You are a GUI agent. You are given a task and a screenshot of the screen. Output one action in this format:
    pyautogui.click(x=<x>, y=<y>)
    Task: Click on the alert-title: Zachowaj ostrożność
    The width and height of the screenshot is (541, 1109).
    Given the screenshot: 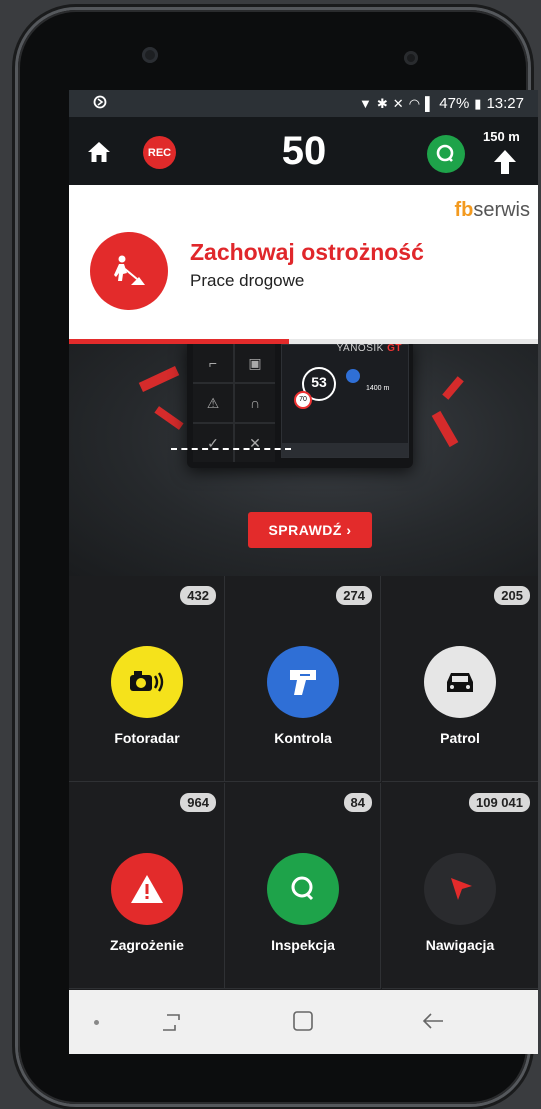 What is the action you would take?
    pyautogui.click(x=307, y=252)
    